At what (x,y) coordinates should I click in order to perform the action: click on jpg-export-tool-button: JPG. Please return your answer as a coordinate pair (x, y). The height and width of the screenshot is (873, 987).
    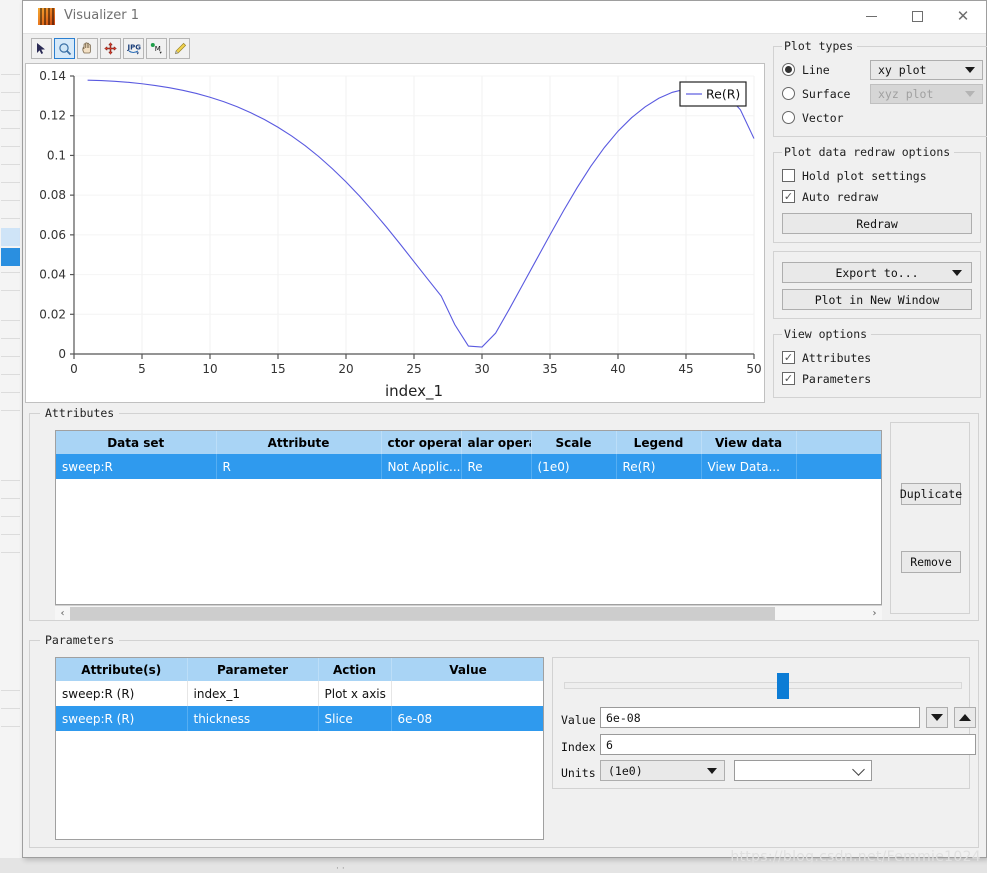
    Looking at the image, I should click on (133, 48).